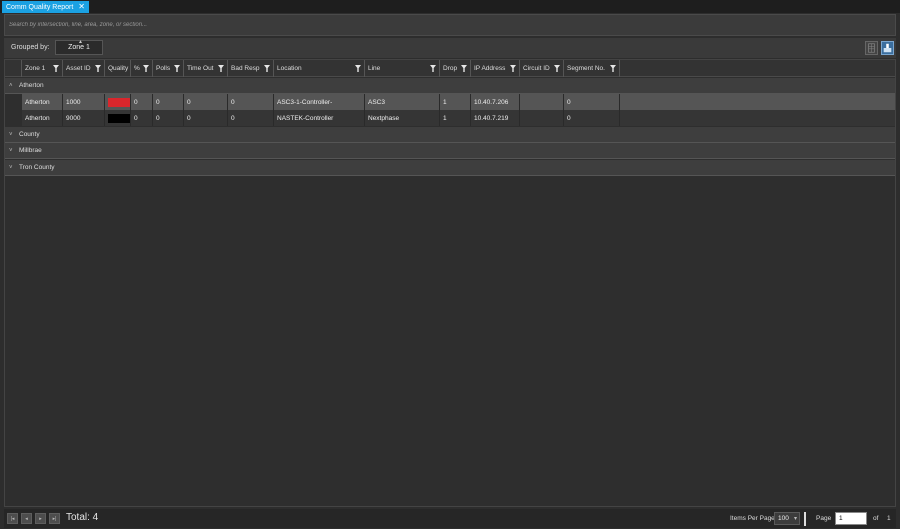 This screenshot has width=900, height=529. Describe the element at coordinates (592, 68) in the screenshot. I see `col-header-segment-no: Segment No.` at that location.